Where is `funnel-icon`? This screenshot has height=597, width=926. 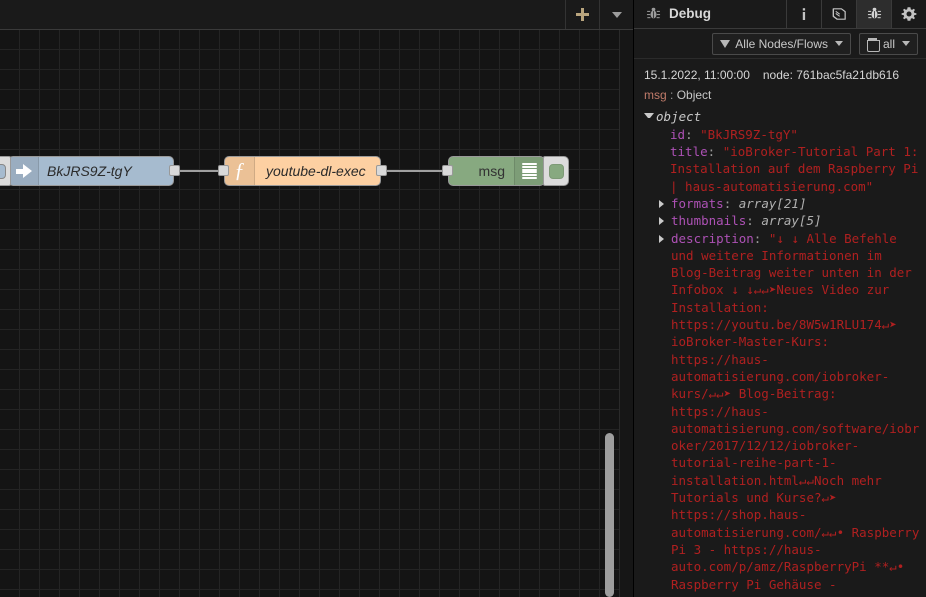
funnel-icon is located at coordinates (725, 43).